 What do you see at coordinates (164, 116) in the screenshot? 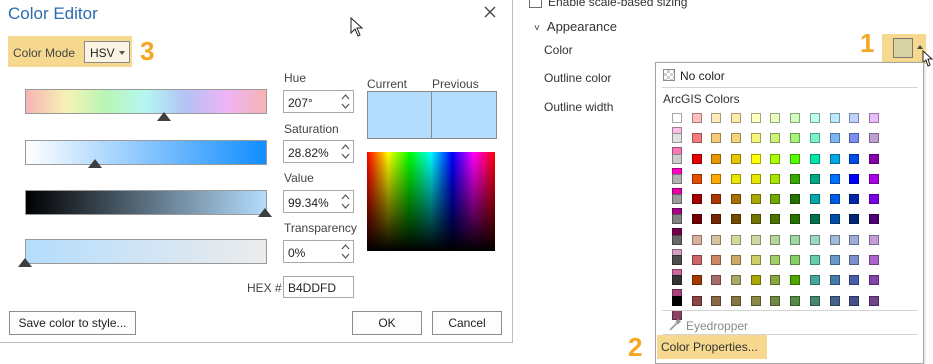
I see `hue-slider-thumb` at bounding box center [164, 116].